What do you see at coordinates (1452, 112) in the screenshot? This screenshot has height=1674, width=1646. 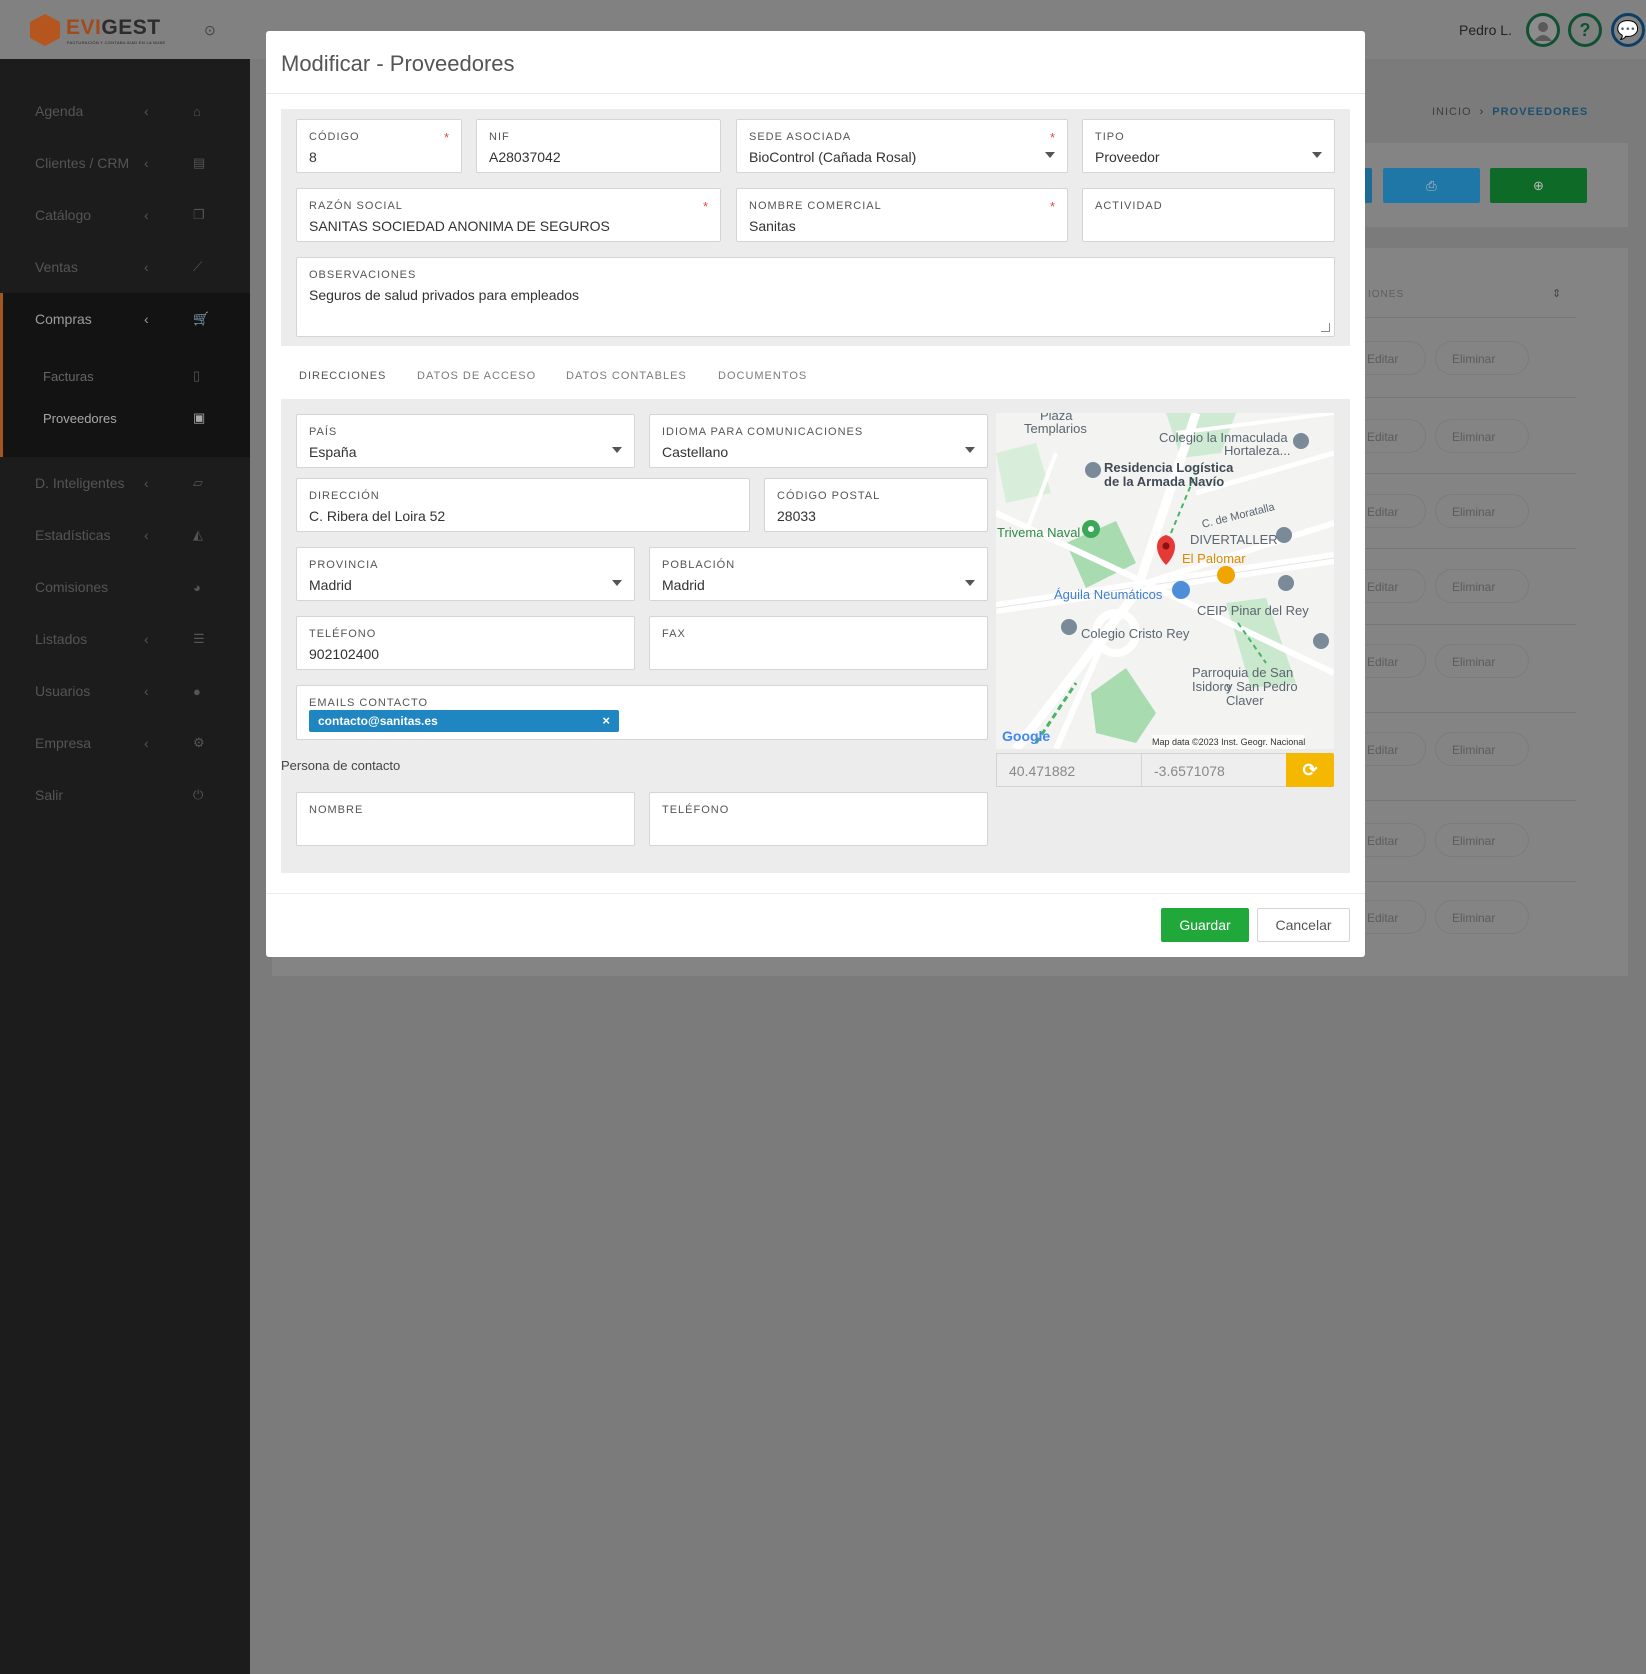 I see `breadcrumb-home: INICIO` at bounding box center [1452, 112].